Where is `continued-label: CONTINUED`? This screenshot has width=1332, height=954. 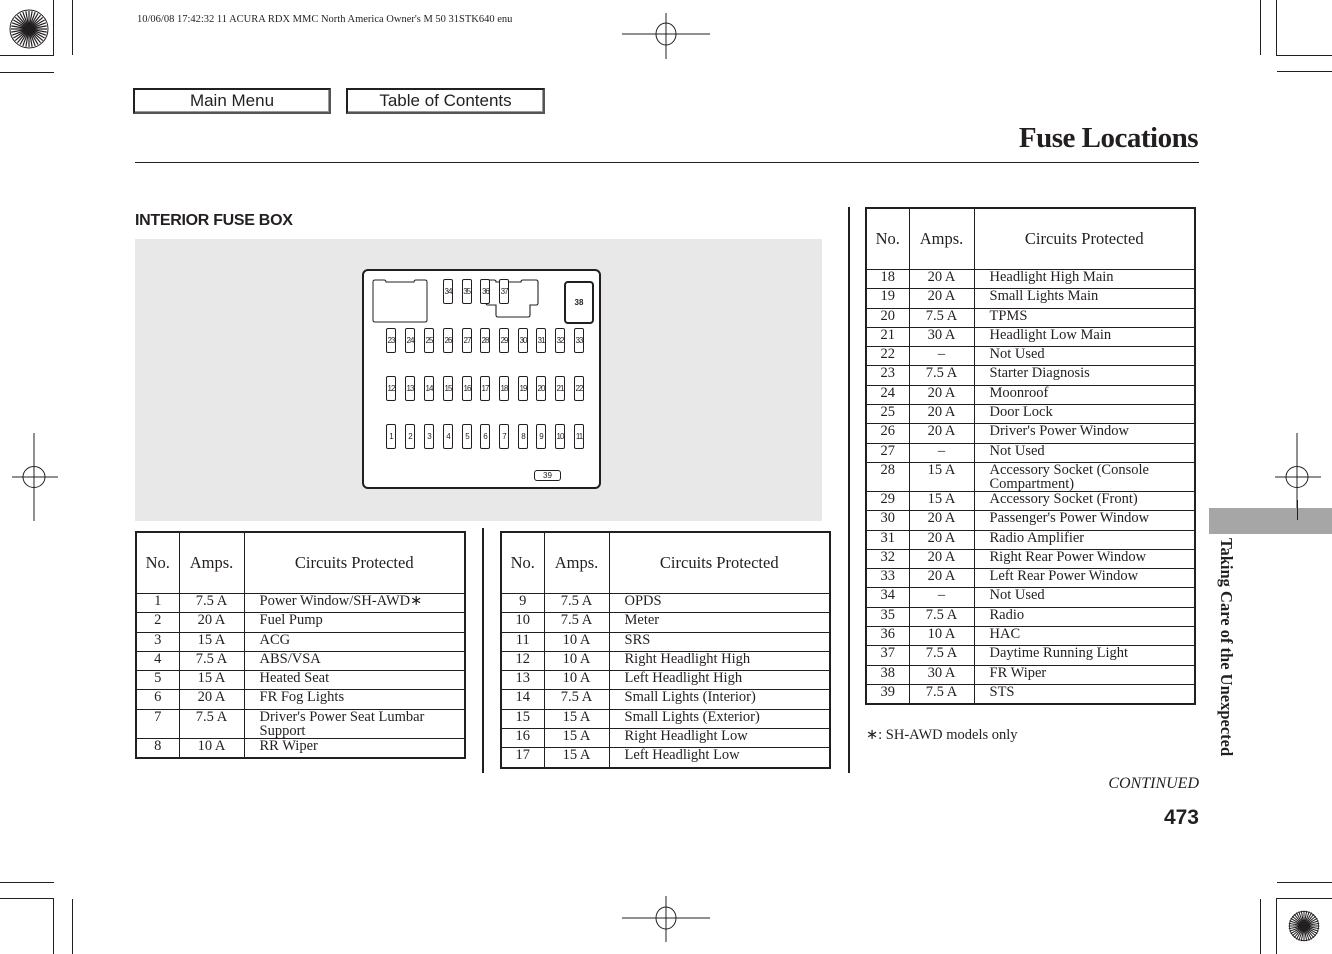
continued-label: CONTINUED is located at coordinates (1153, 783).